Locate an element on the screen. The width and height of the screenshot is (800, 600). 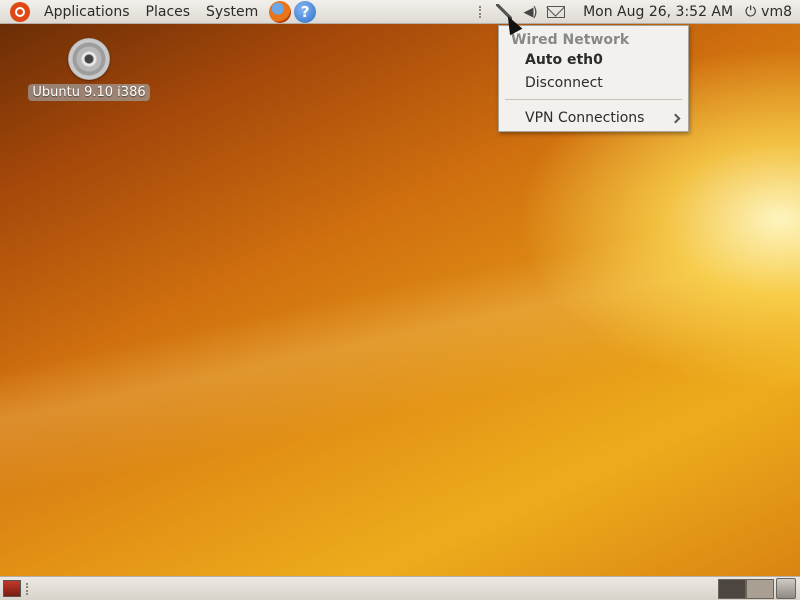
power-icon: ⏻ is located at coordinates (751, 12).